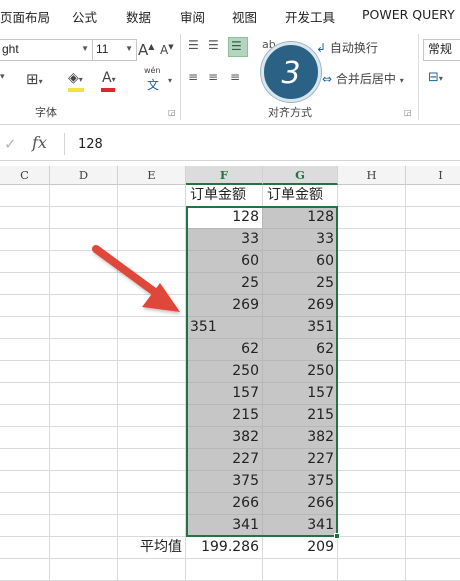 The width and height of the screenshot is (460, 581). What do you see at coordinates (300, 504) in the screenshot?
I see `order-amount-cell-g: 266` at bounding box center [300, 504].